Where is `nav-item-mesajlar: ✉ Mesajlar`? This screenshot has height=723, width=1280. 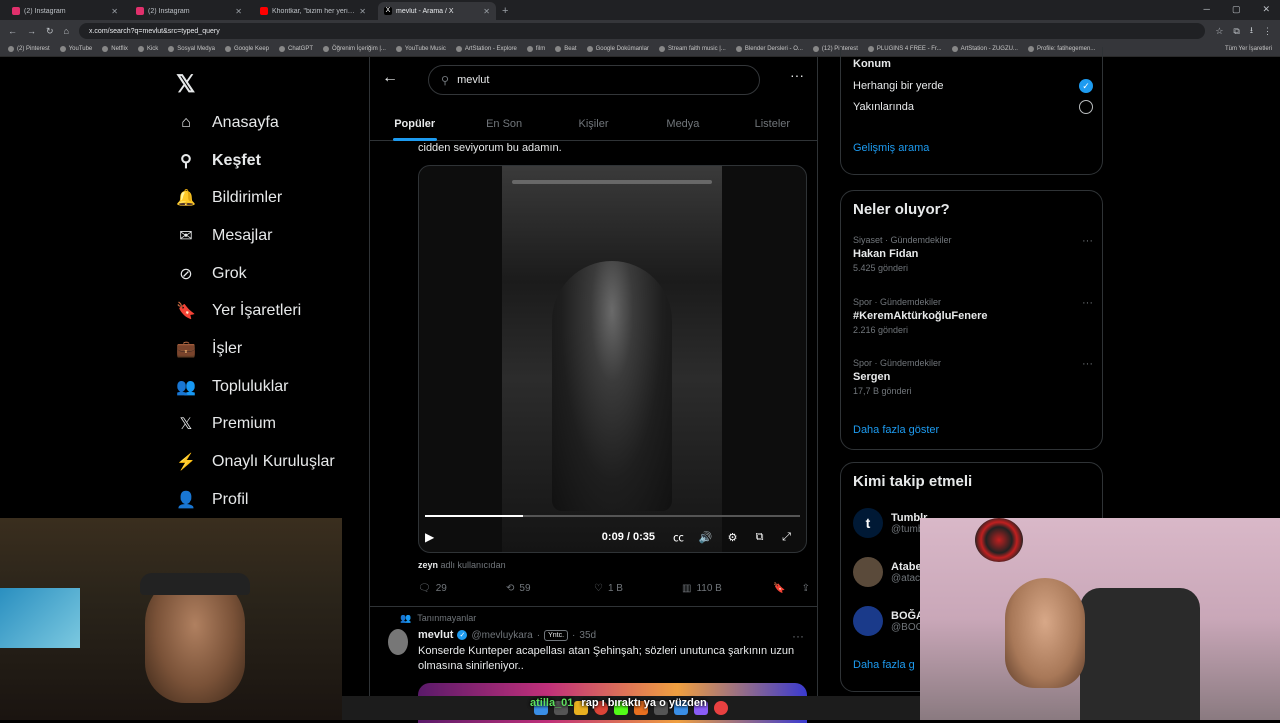
nav-item-mesajlar: ✉ Mesajlar is located at coordinates (255, 236).